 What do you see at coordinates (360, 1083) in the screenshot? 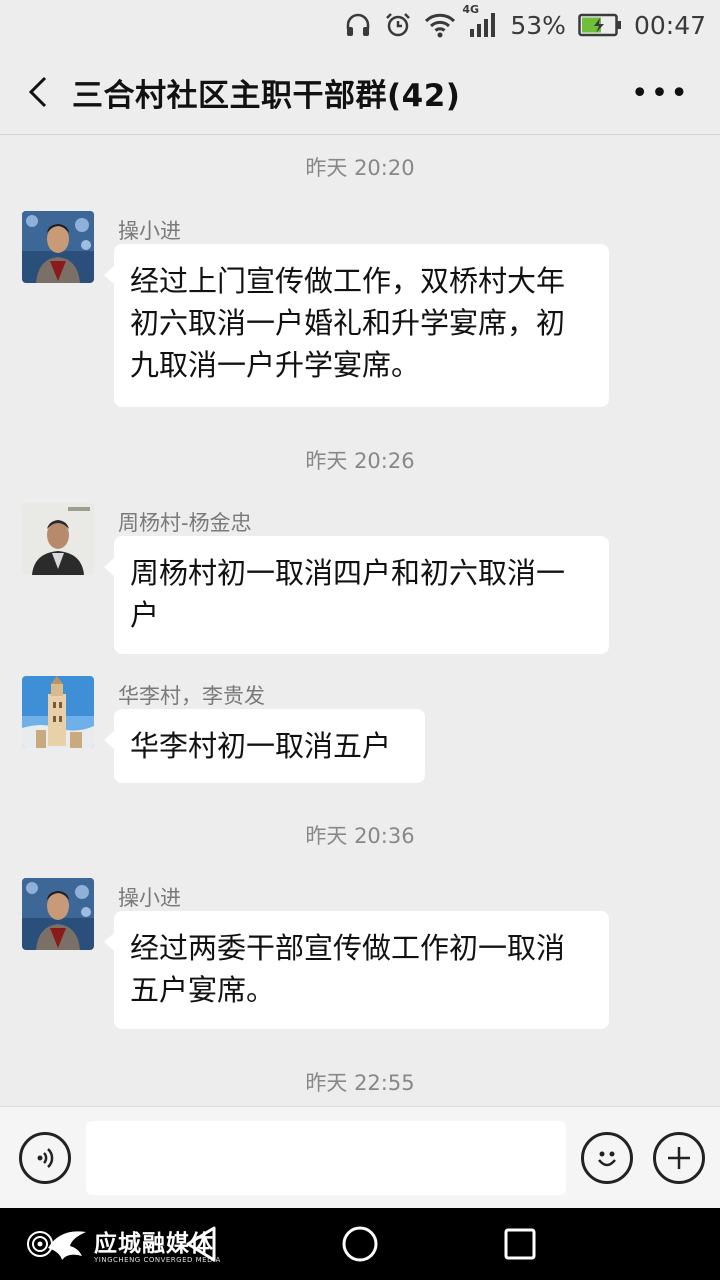
I see `timestamp: 昨天 22:55` at bounding box center [360, 1083].